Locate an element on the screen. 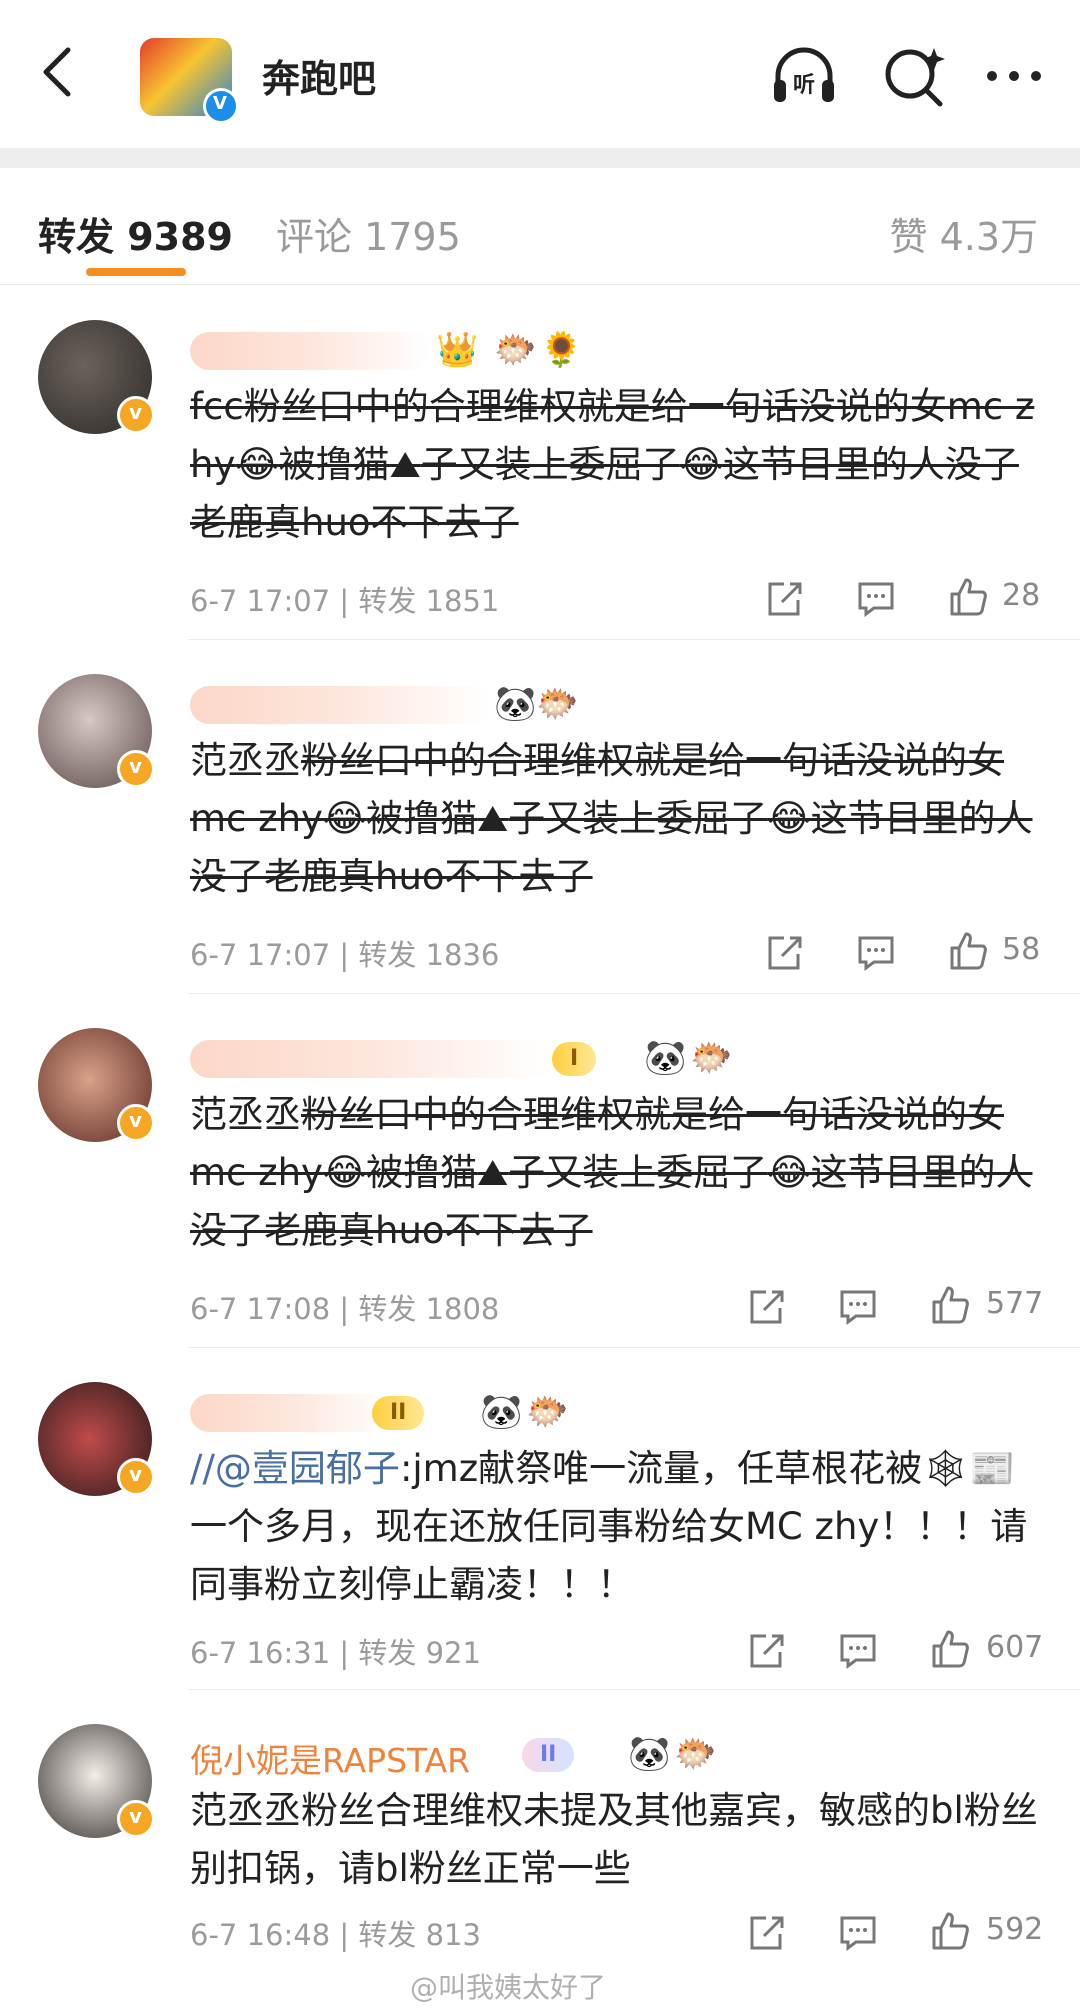 This screenshot has height=2014, width=1080. crown-icon: 👑 is located at coordinates (457, 350).